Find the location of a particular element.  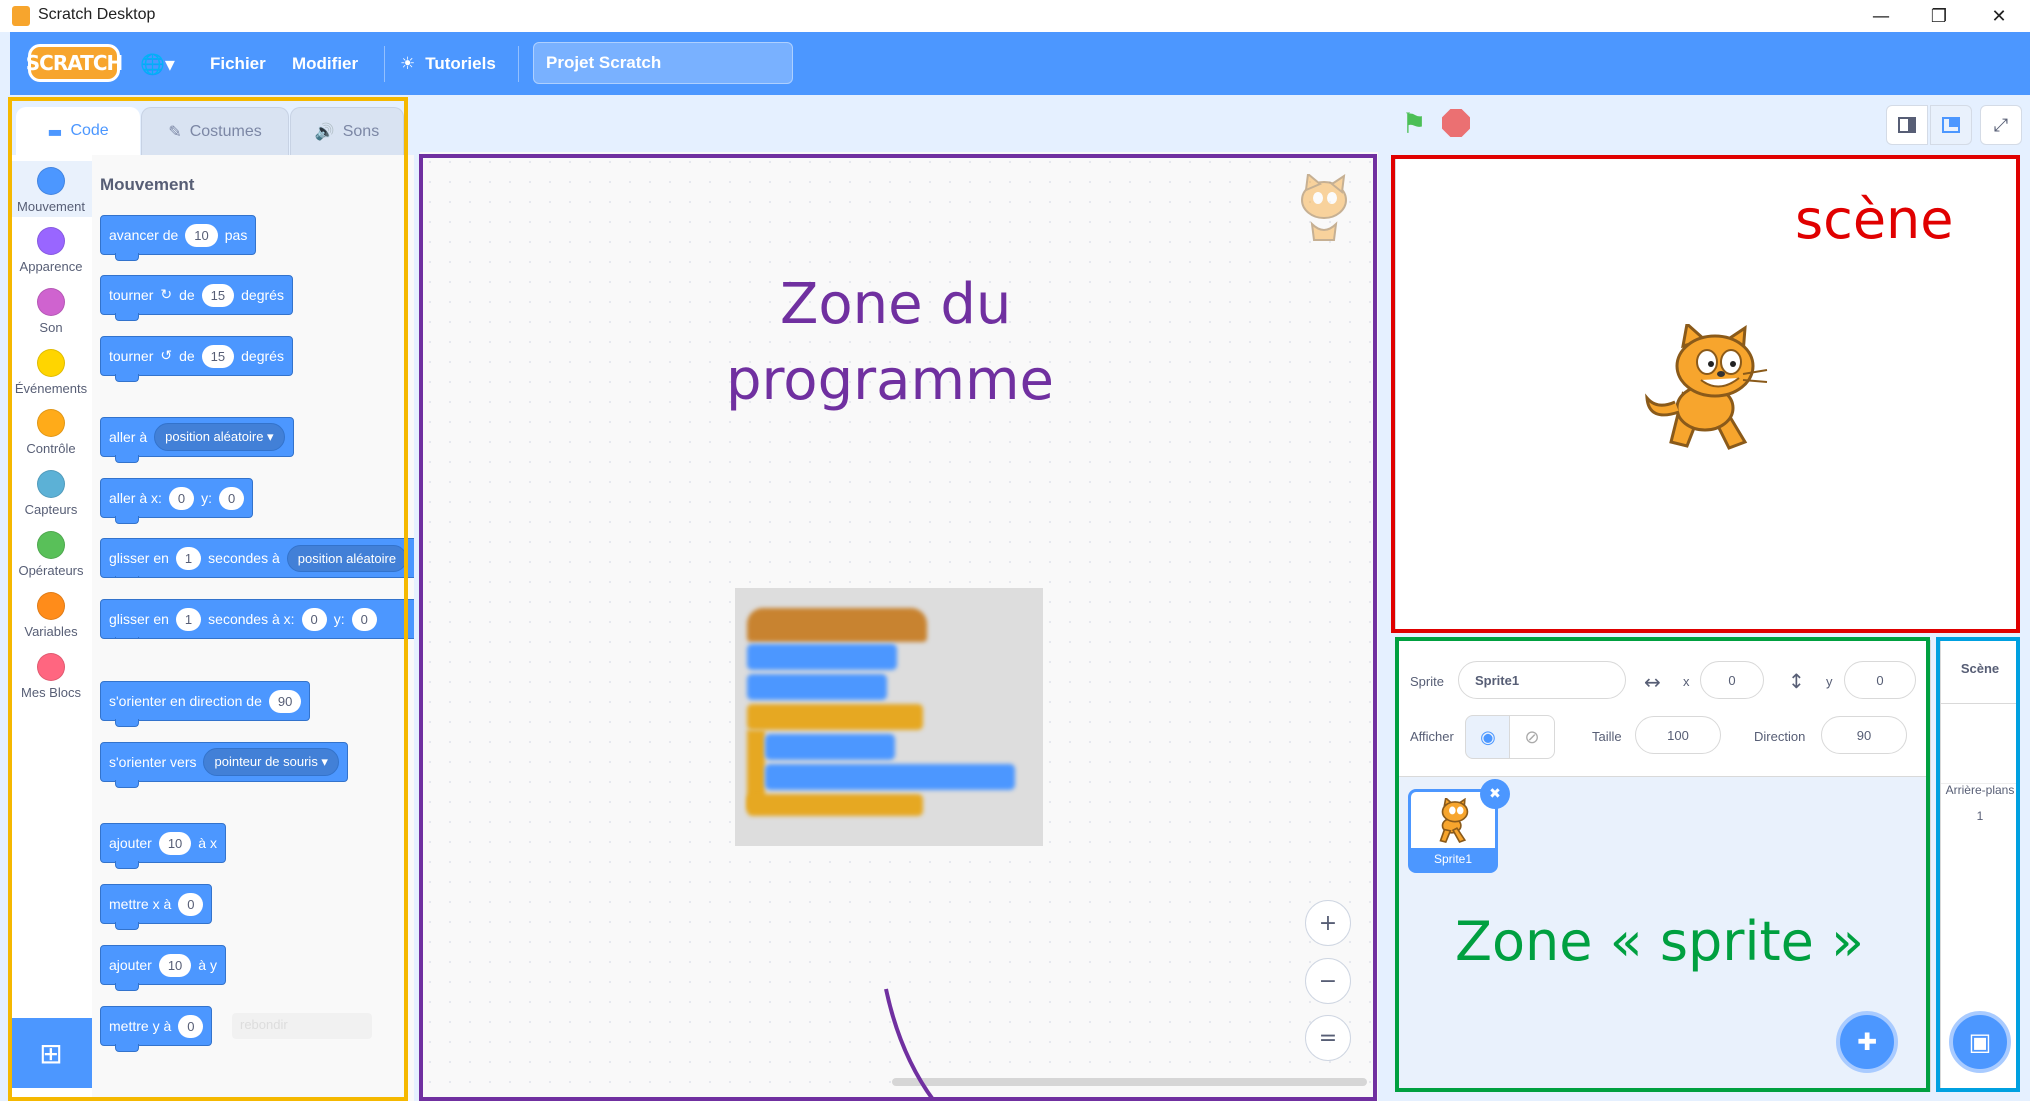

block-dropdown: position aléatoire is located at coordinates (347, 558).